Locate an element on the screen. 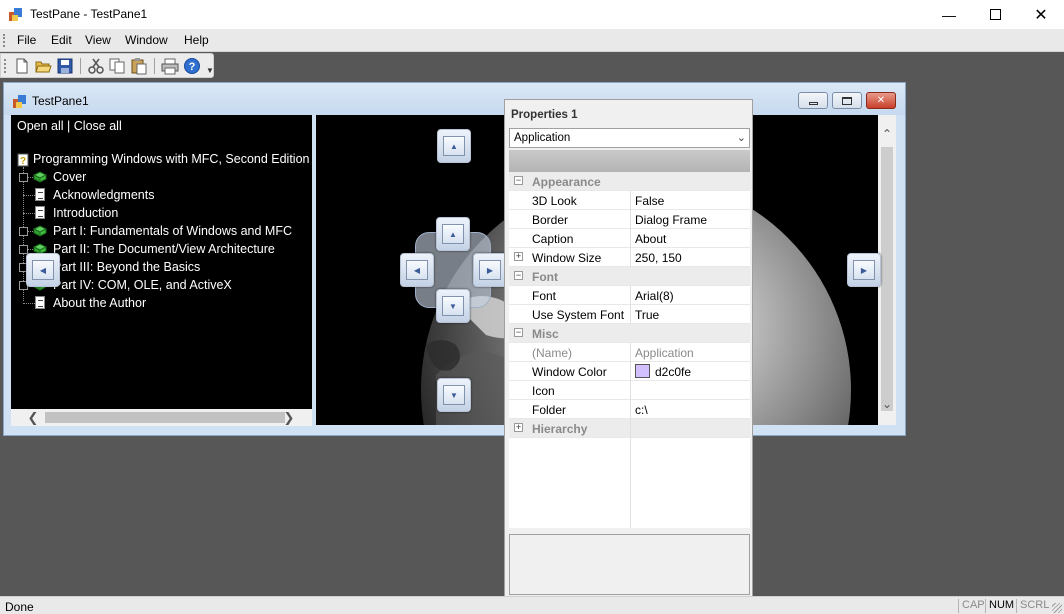  dock-guide-center-left: ◀ is located at coordinates (417, 270).